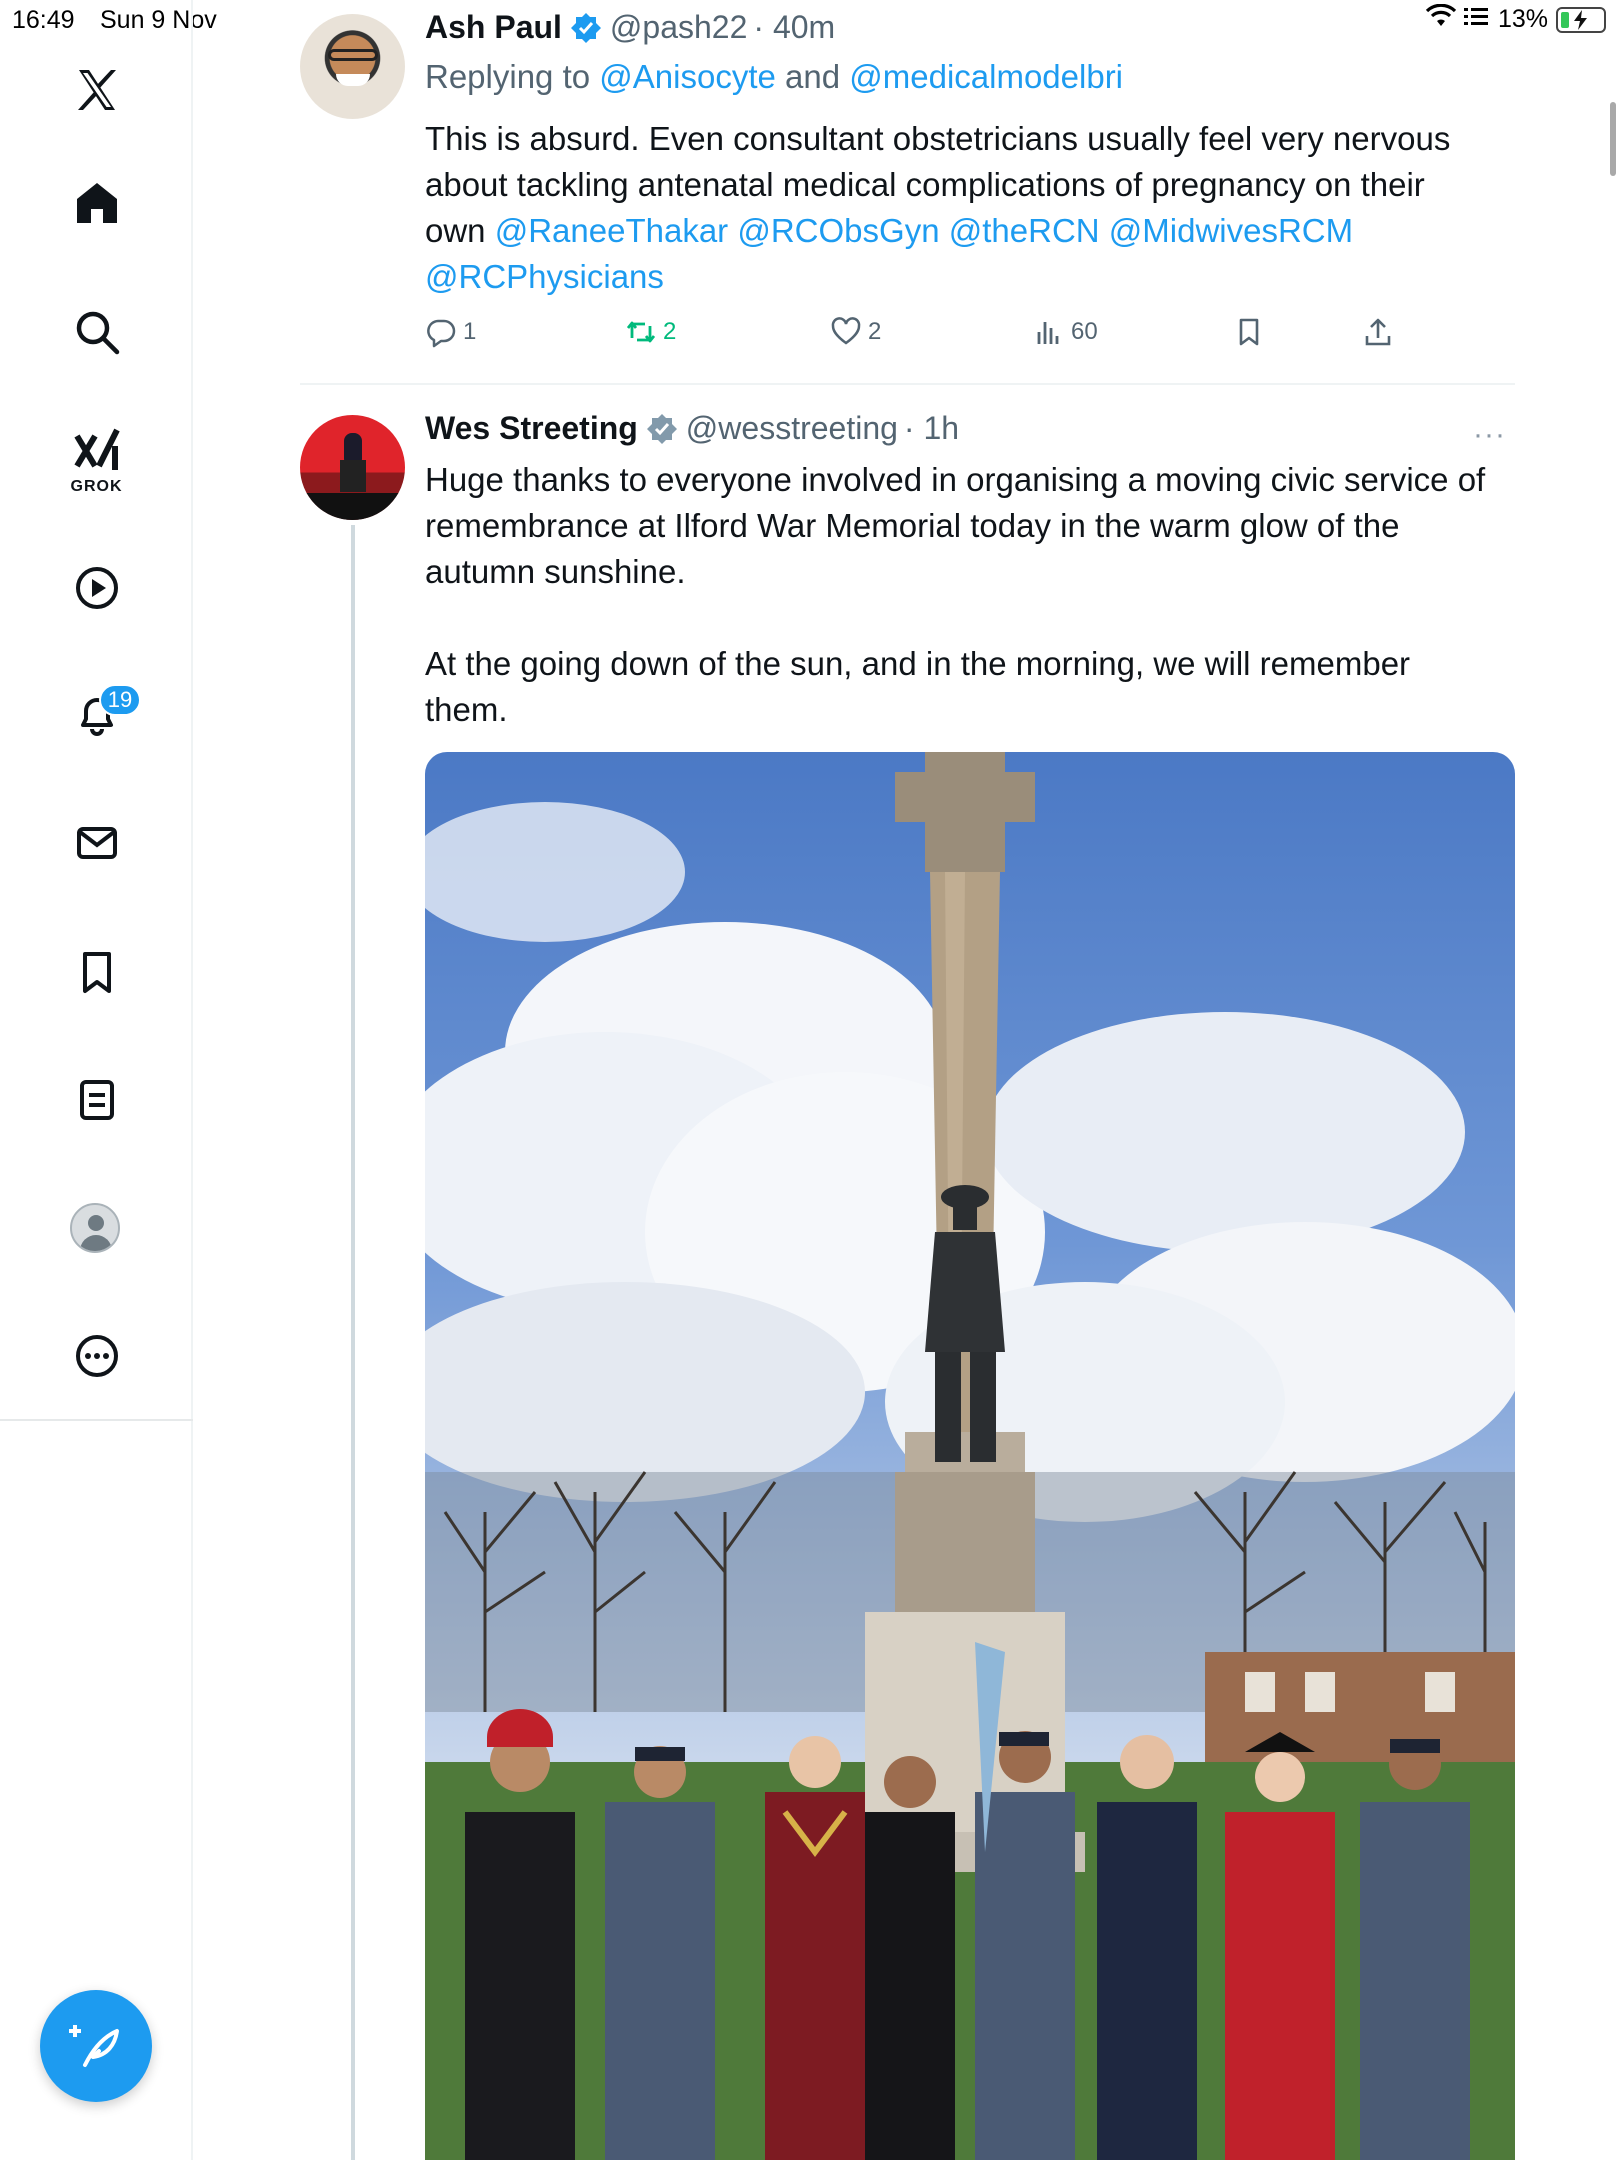 Image resolution: width=1620 pixels, height=2160 pixels. Describe the element at coordinates (493, 27) in the screenshot. I see `author-name: Ash Paul` at that location.